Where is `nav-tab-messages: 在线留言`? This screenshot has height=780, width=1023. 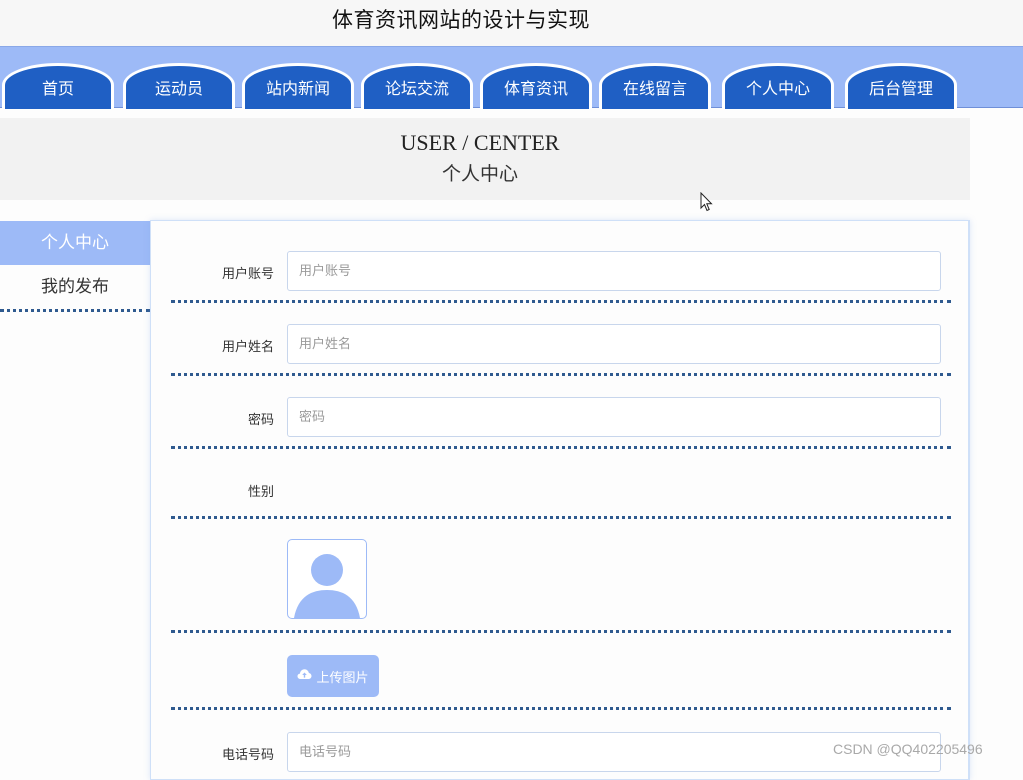 nav-tab-messages: 在线留言 is located at coordinates (655, 86).